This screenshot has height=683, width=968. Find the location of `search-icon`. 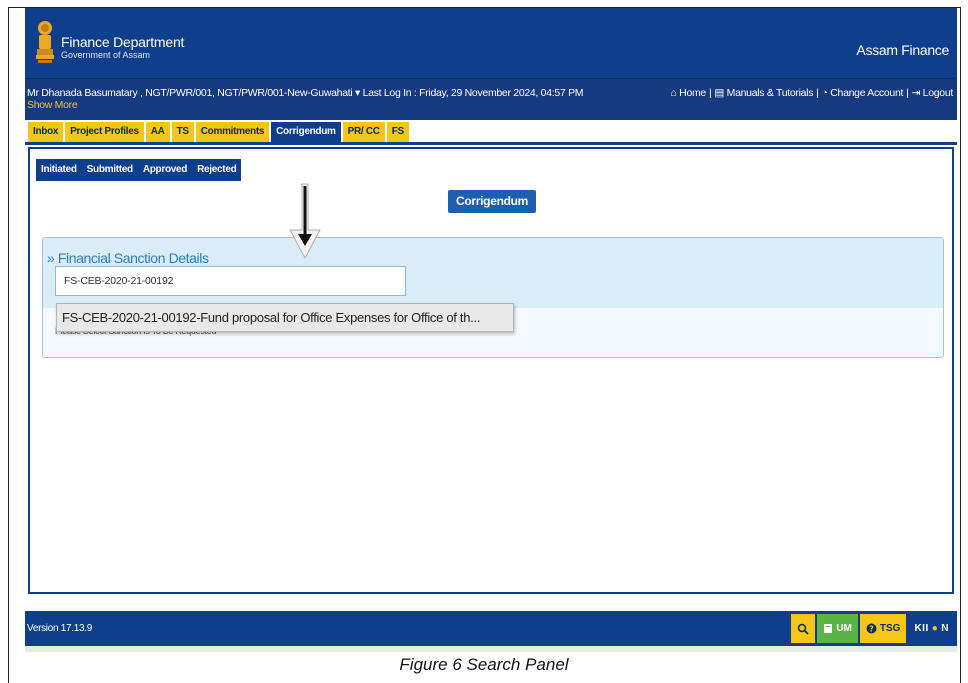

search-icon is located at coordinates (803, 629).